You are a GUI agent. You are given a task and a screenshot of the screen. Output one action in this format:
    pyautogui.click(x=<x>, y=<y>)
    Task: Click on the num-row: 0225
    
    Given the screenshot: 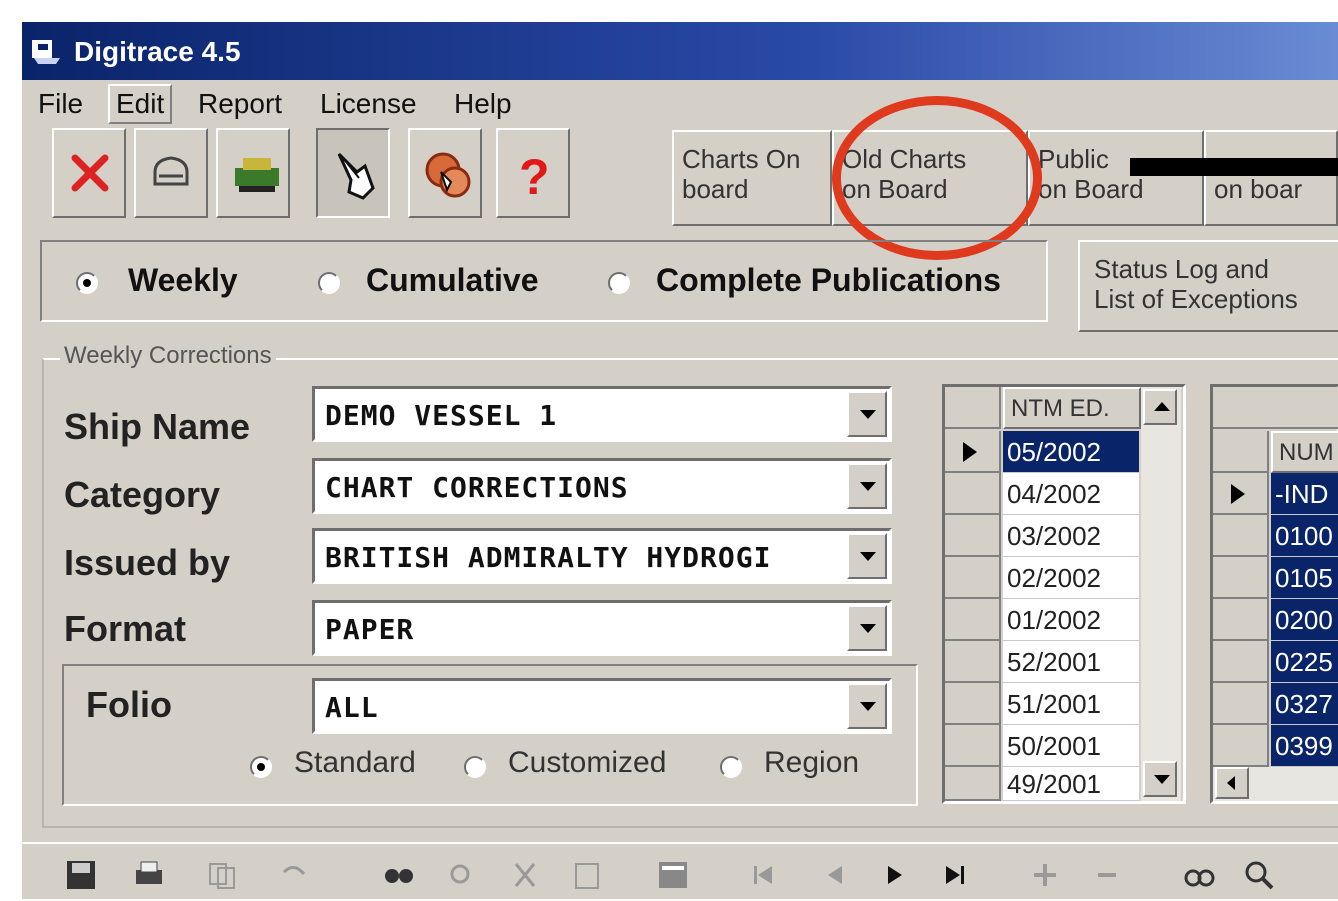 What is the action you would take?
    pyautogui.click(x=1304, y=662)
    